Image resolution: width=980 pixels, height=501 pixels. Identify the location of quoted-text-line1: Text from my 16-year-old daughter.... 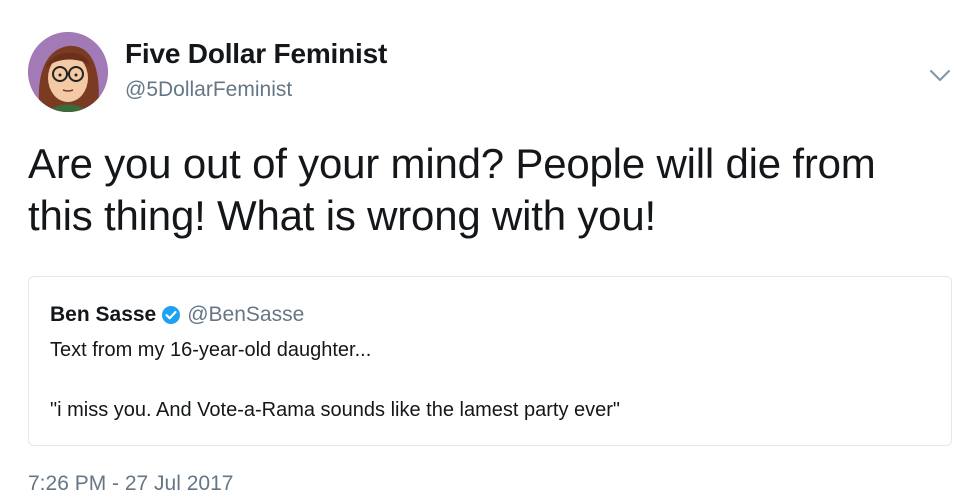
(211, 350).